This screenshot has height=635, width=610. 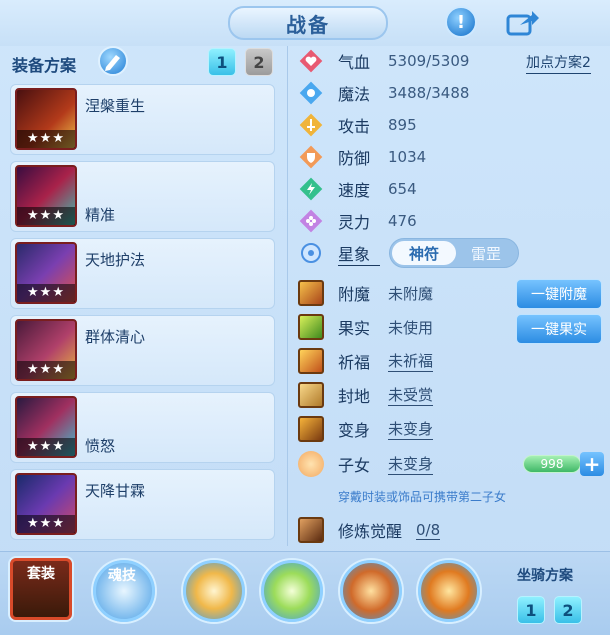 What do you see at coordinates (354, 222) in the screenshot?
I see `attr-label: 灵力` at bounding box center [354, 222].